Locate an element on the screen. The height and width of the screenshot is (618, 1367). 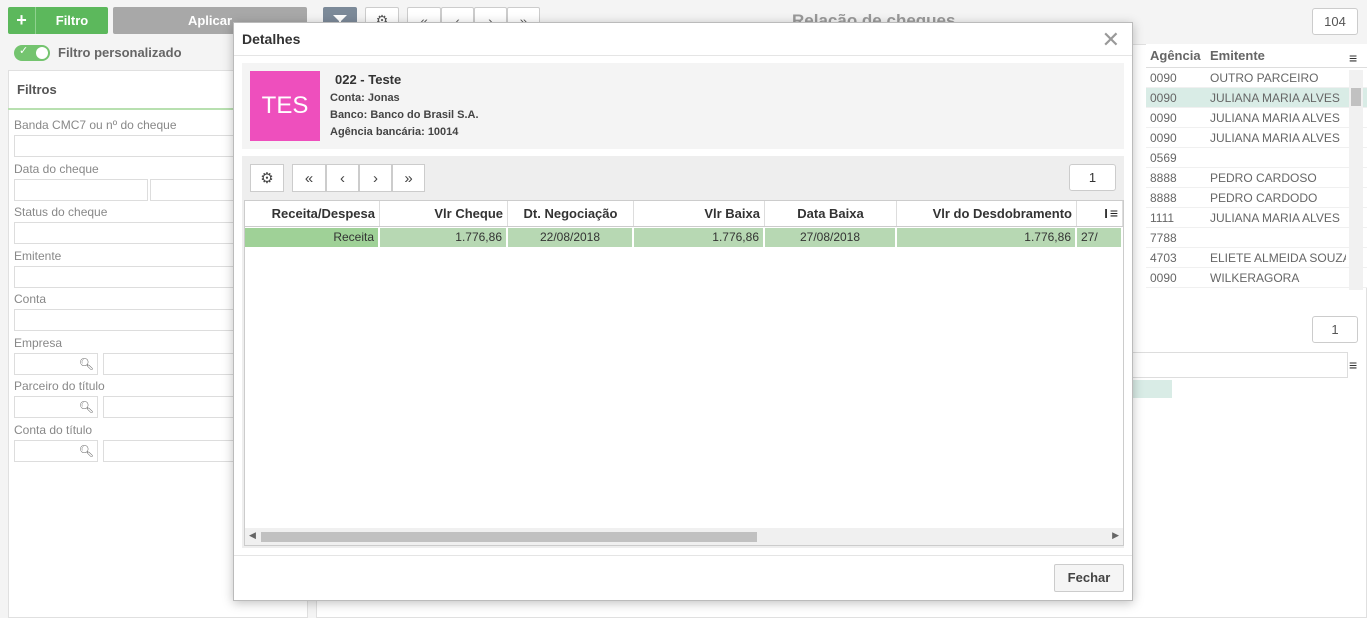
double-chevron-right-icon: » is located at coordinates (408, 178).